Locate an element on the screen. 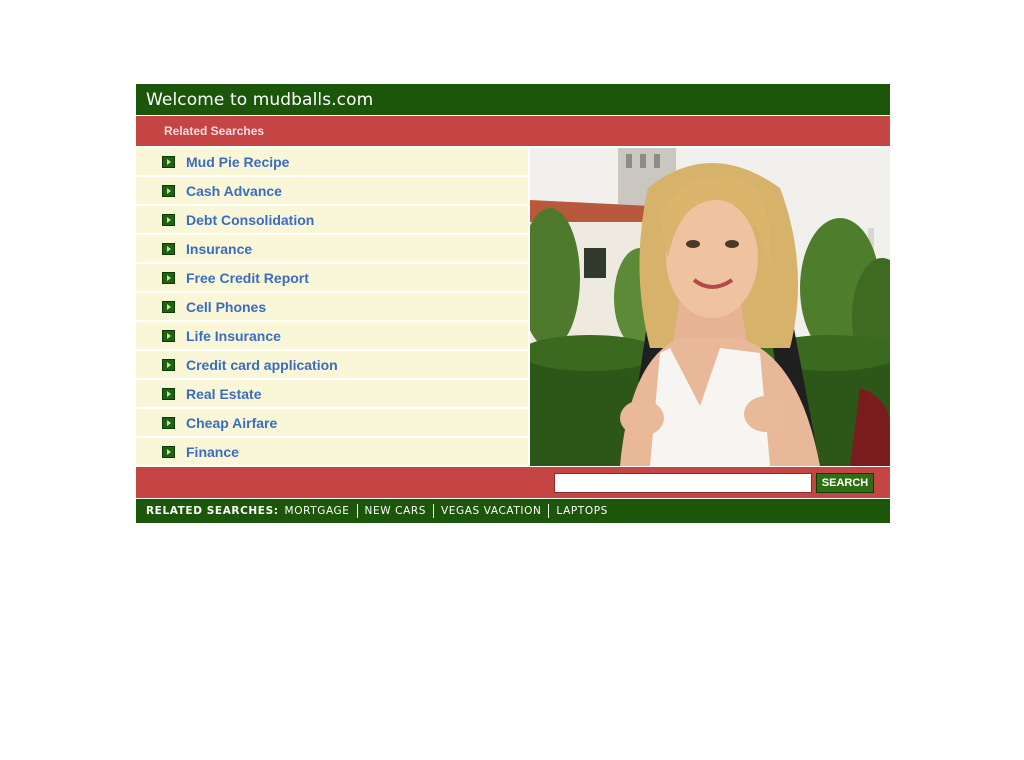 The height and width of the screenshot is (760, 1024). footer-link-laptops: LAPTOPS is located at coordinates (581, 511).